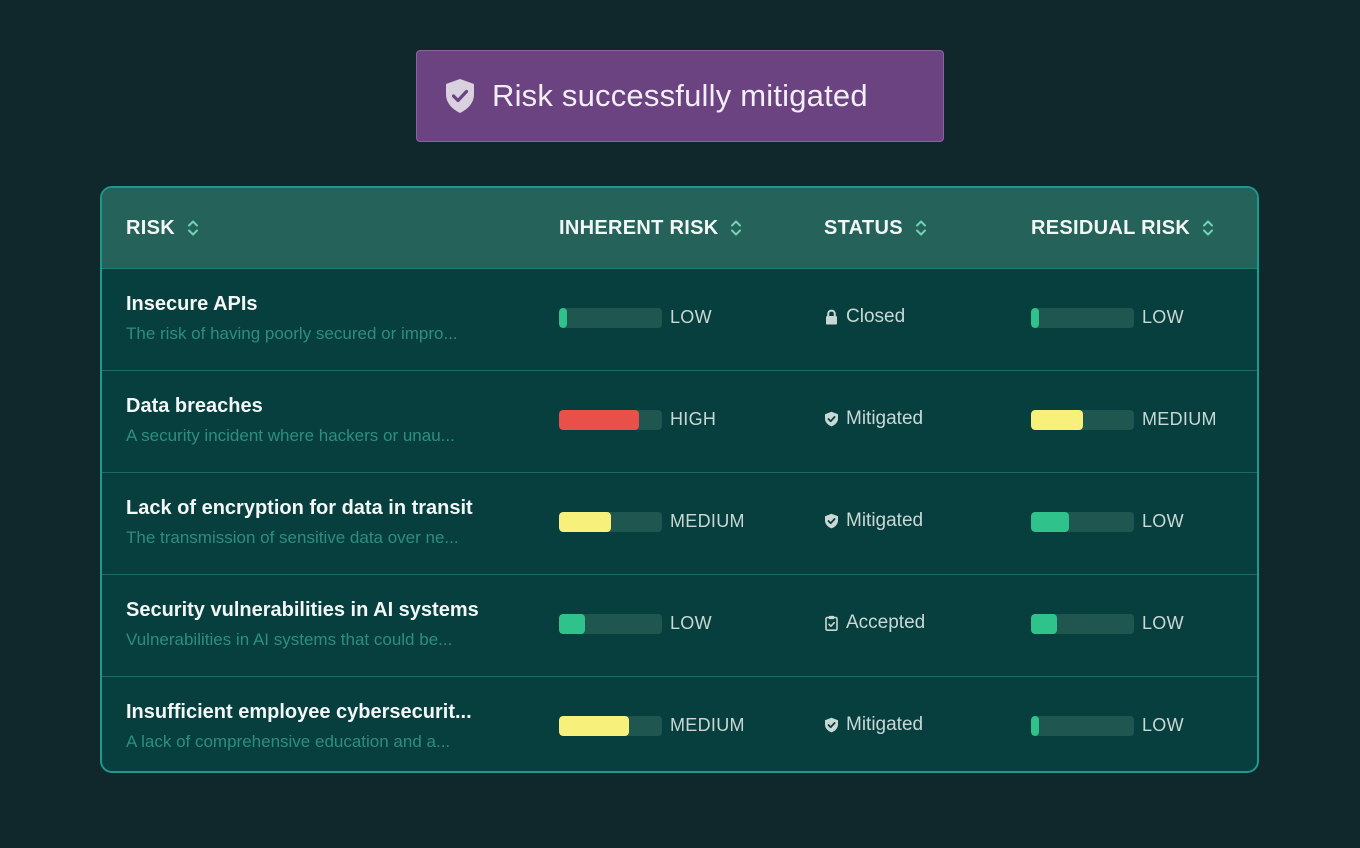 The width and height of the screenshot is (1360, 848). What do you see at coordinates (299, 508) in the screenshot?
I see `risk-title: Lack of encryption for data in transit` at bounding box center [299, 508].